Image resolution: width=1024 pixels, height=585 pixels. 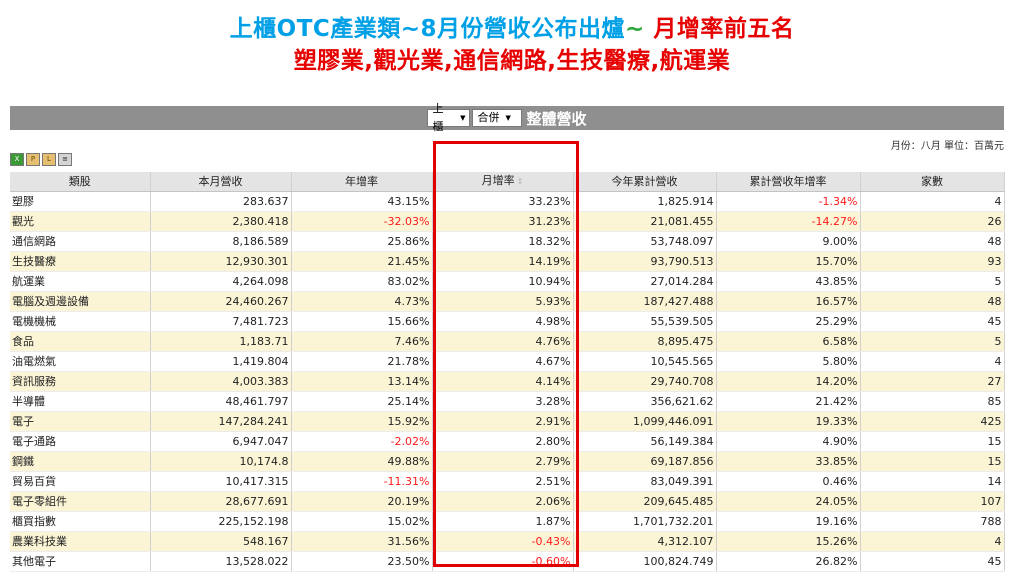 I want to click on cell-ytd-revenue: 1,825.914, so click(x=645, y=201).